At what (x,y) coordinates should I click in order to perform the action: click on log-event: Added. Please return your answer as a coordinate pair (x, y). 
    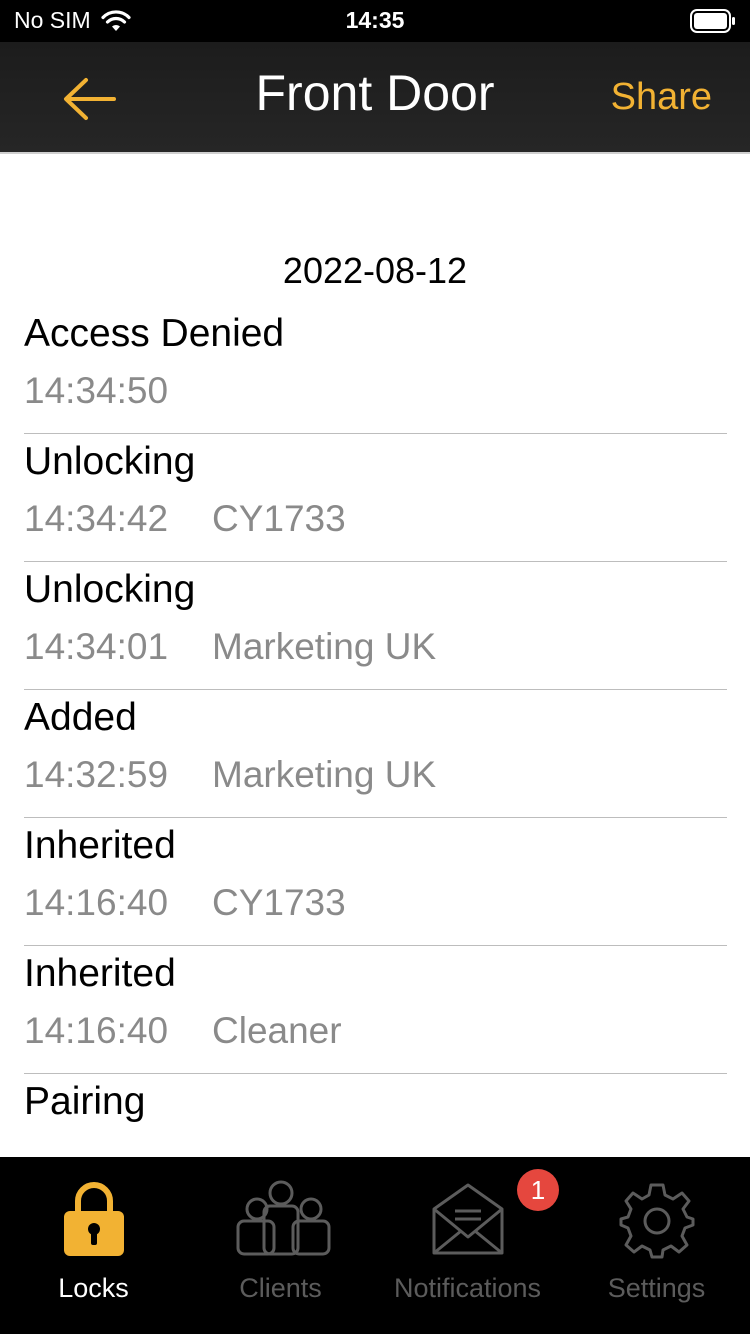
    Looking at the image, I should click on (80, 717).